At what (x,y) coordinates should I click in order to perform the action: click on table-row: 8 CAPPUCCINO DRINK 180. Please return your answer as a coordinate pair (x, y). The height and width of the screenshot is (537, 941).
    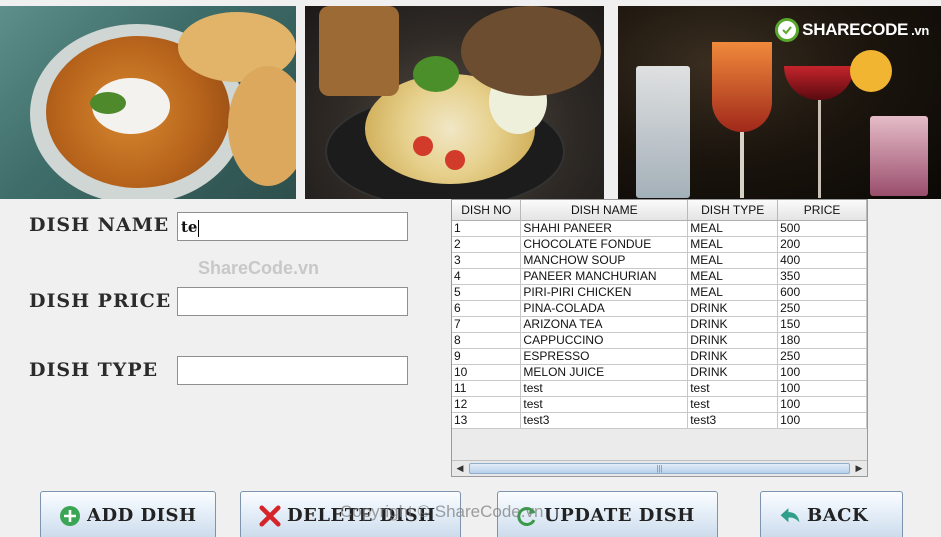
    Looking at the image, I should click on (659, 340).